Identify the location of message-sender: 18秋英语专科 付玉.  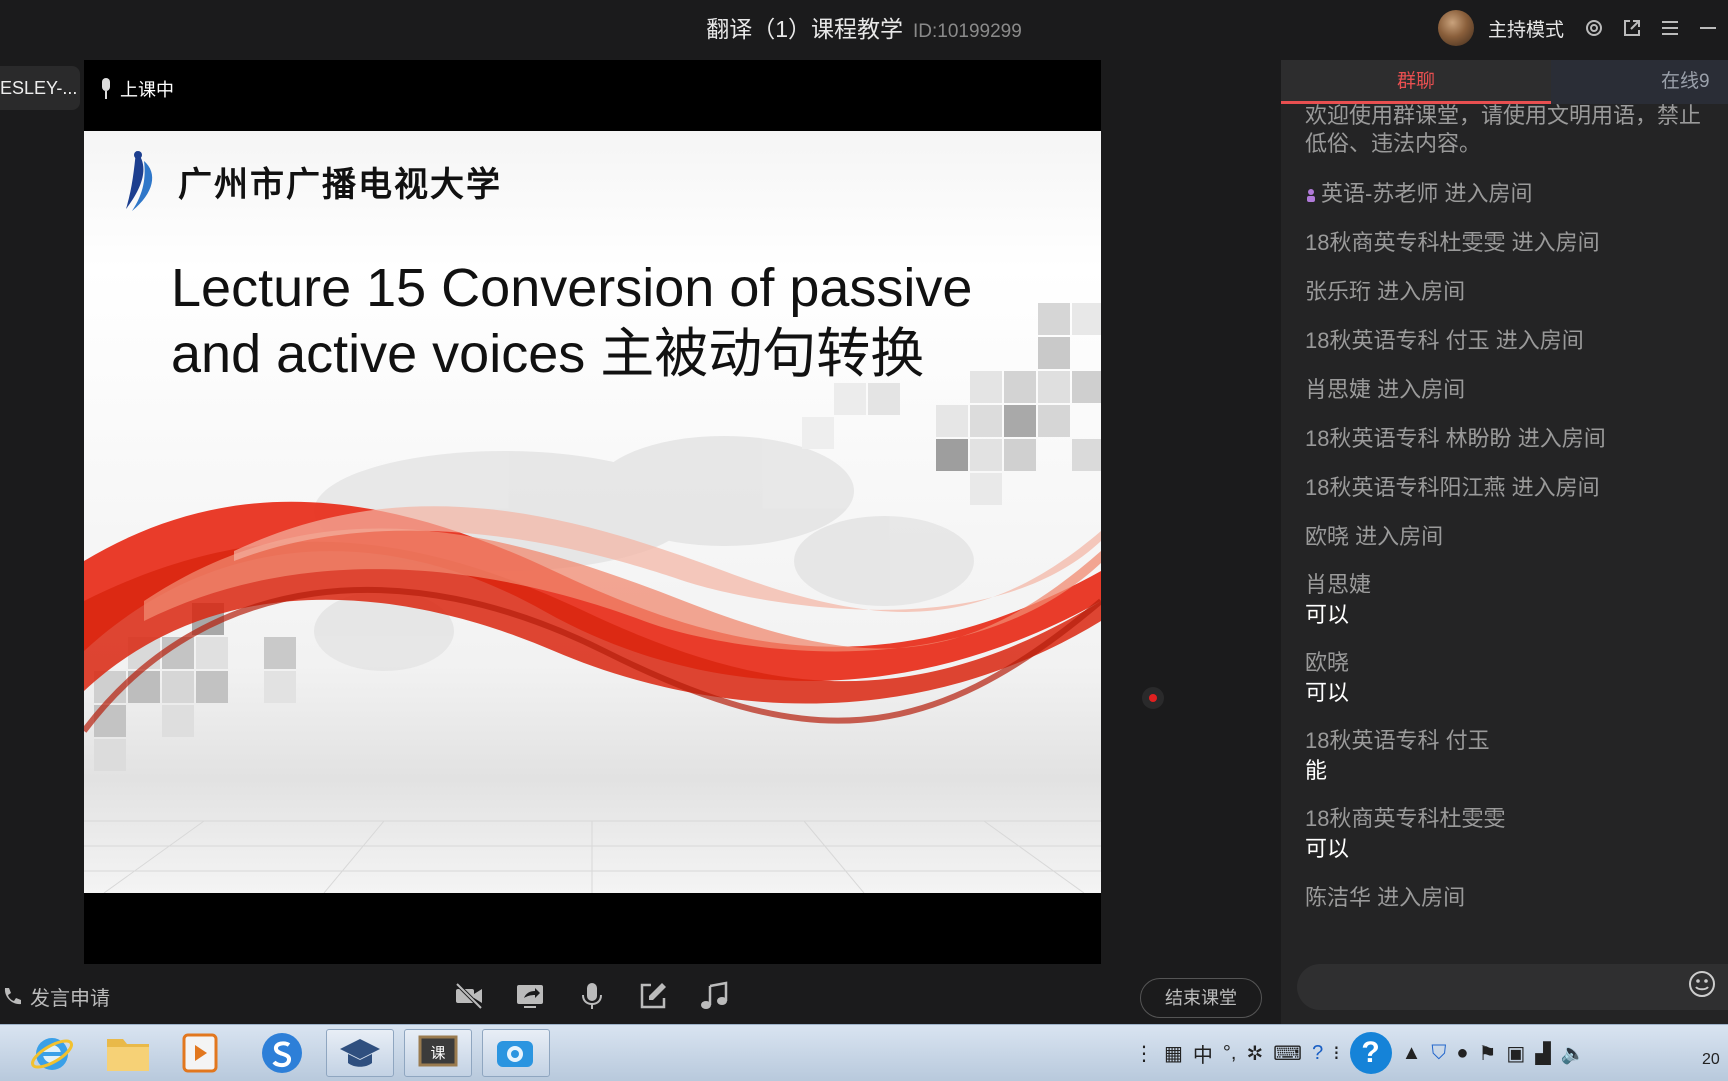
(1397, 740).